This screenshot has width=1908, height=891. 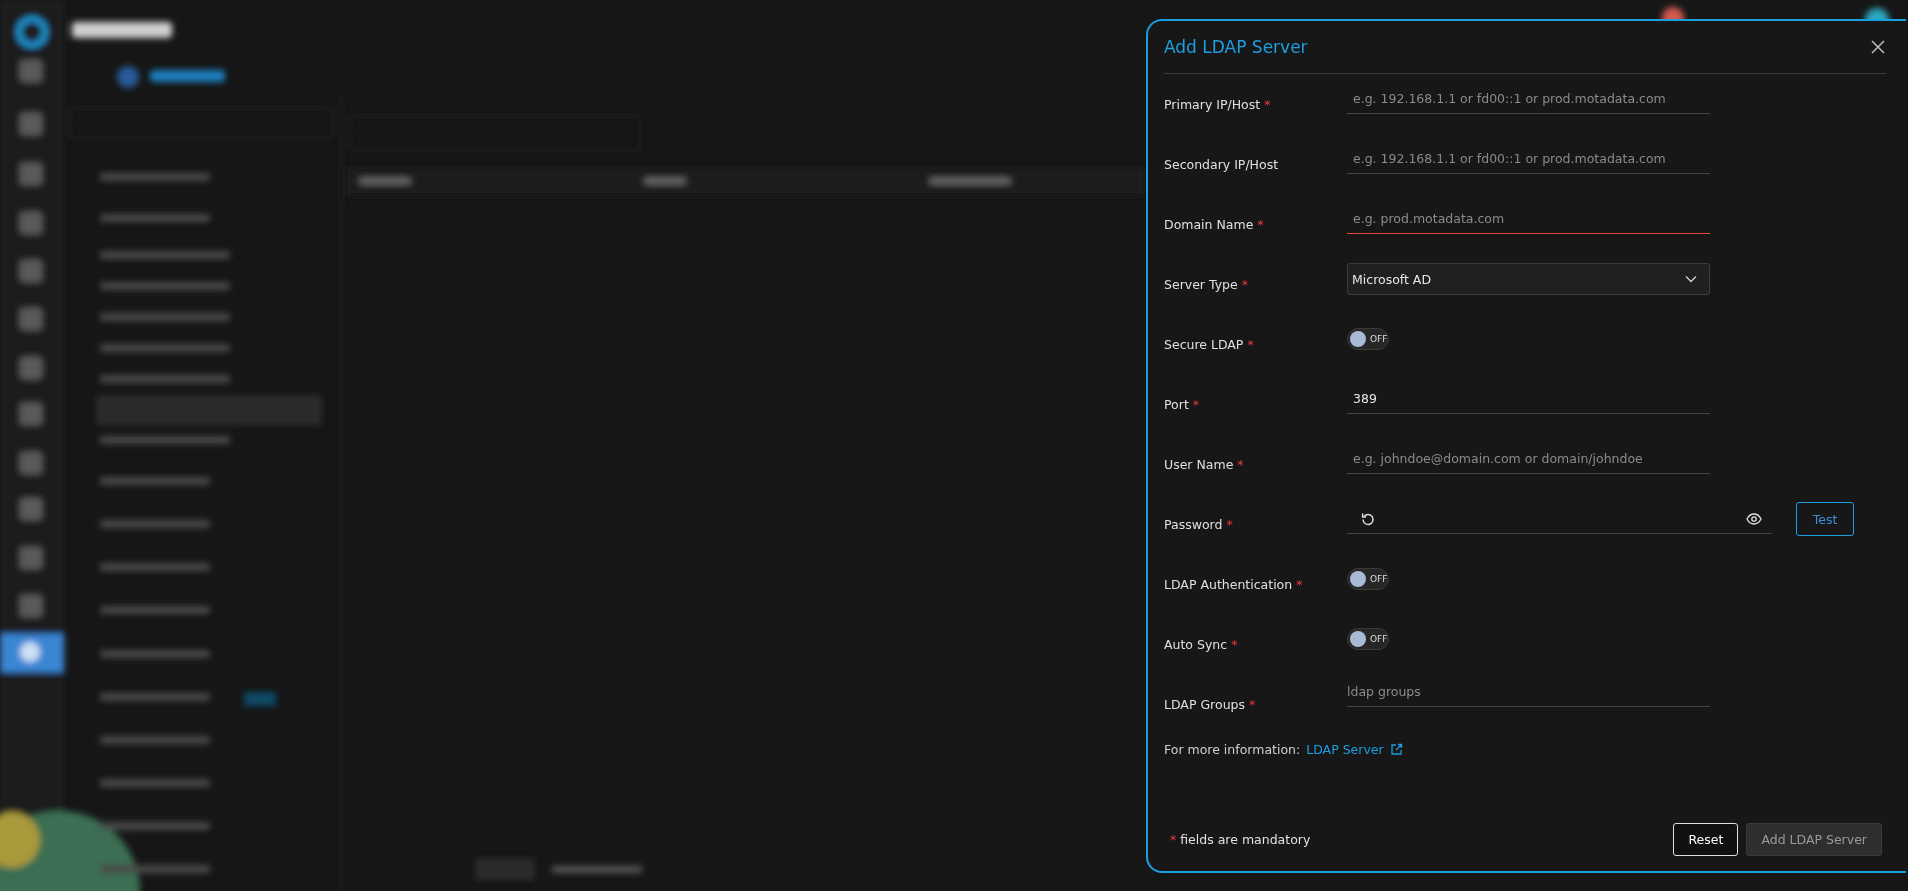 What do you see at coordinates (1691, 279) in the screenshot?
I see `chevron-down-icon` at bounding box center [1691, 279].